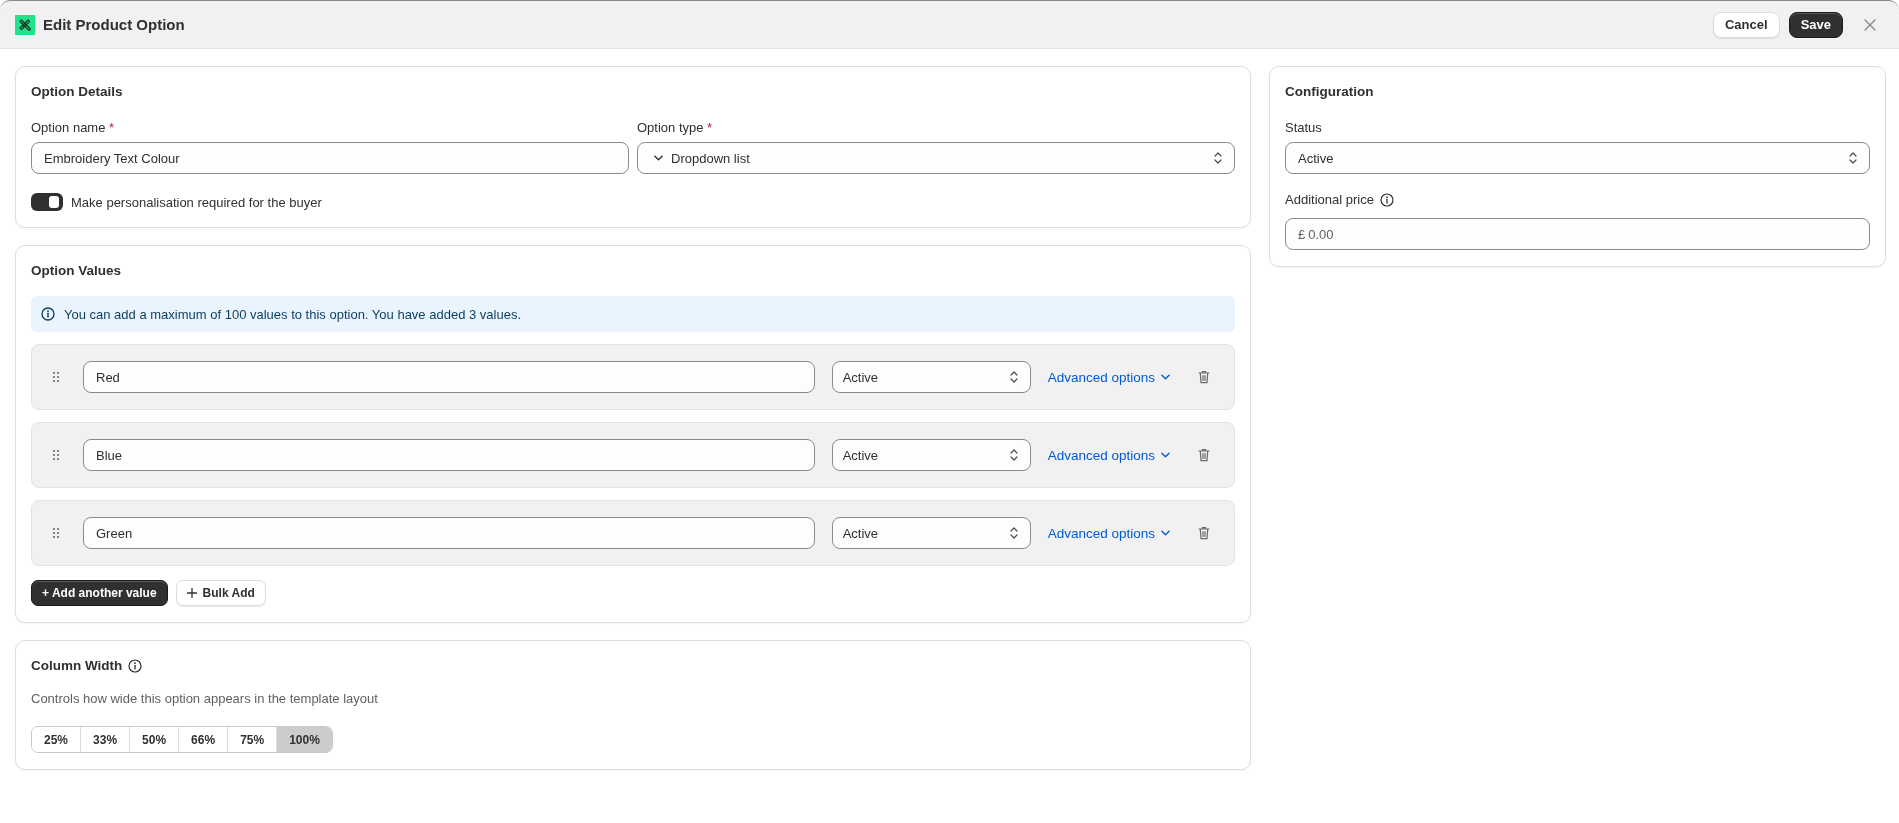  Describe the element at coordinates (57, 739) in the screenshot. I see `width-option: 25%` at that location.